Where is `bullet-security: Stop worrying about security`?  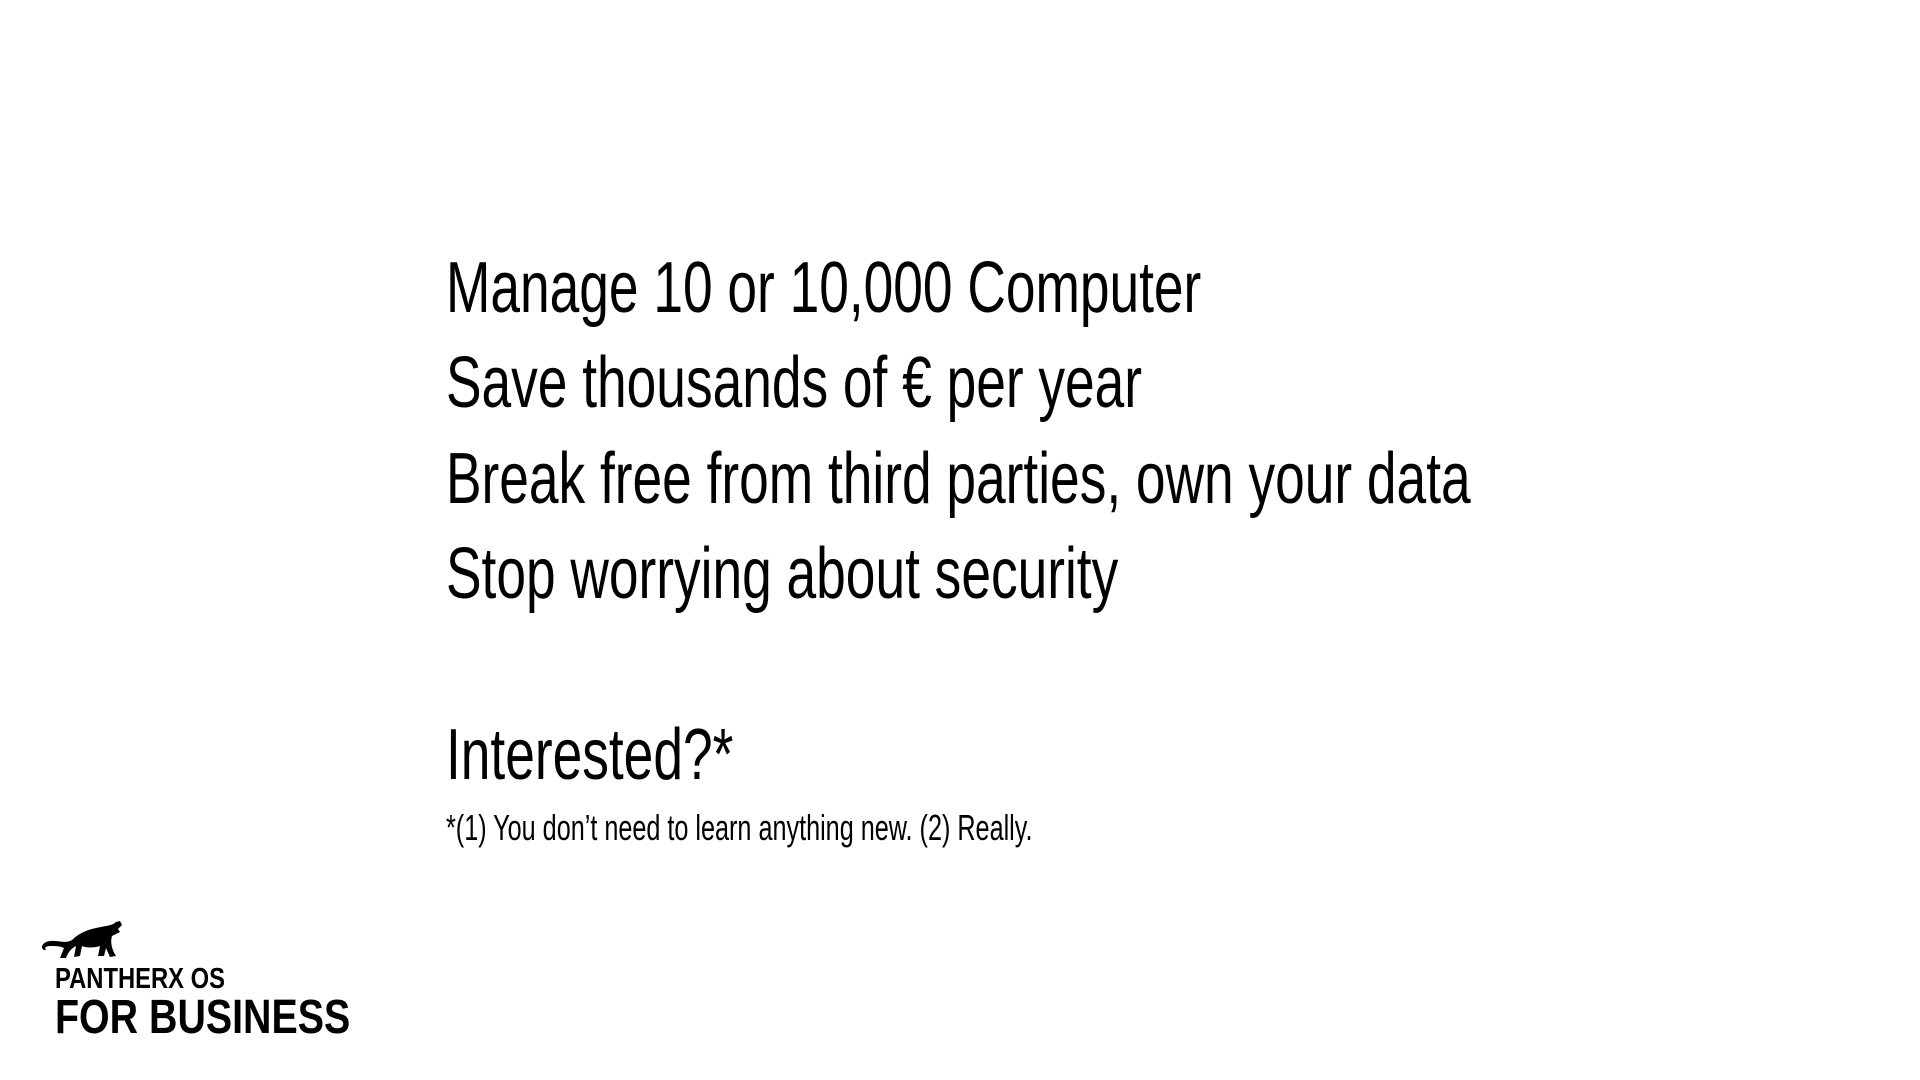
bullet-security: Stop worrying about security is located at coordinates (900, 574).